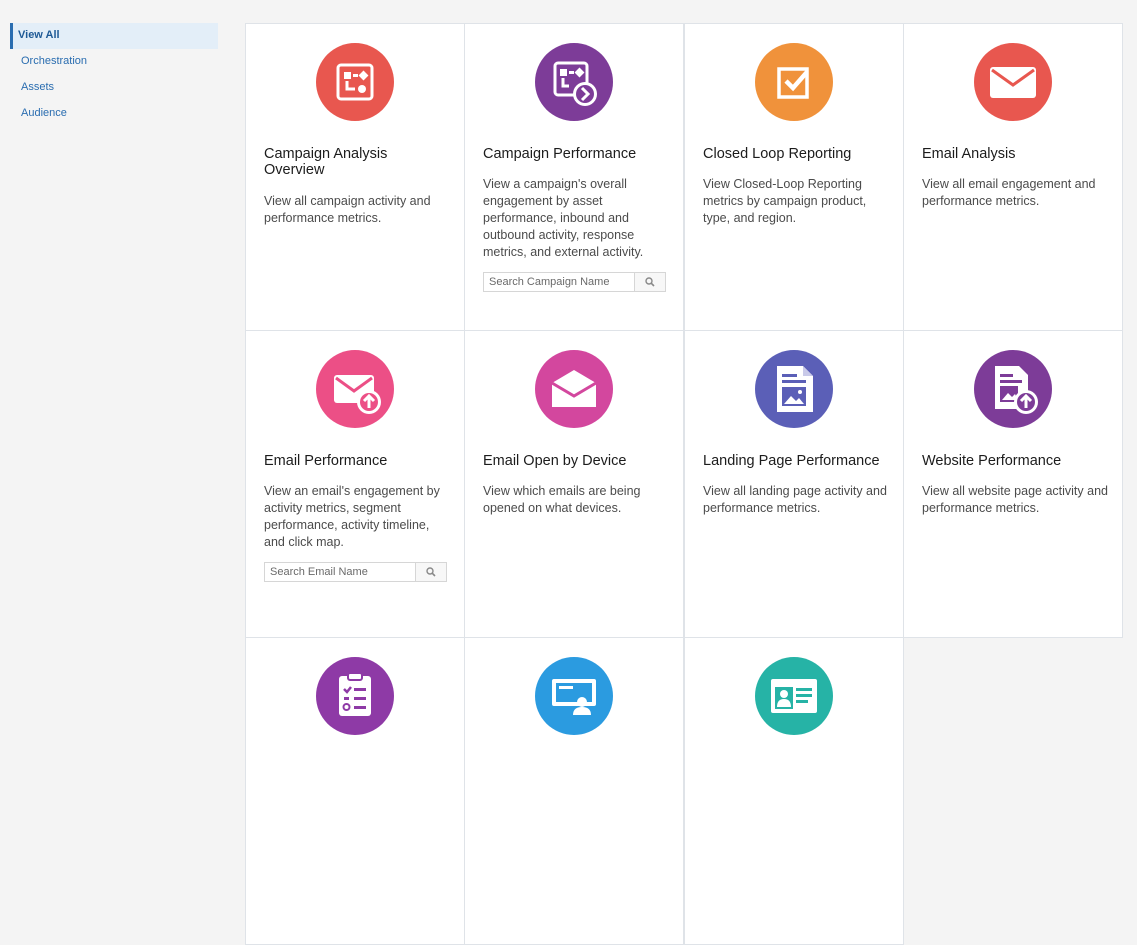 This screenshot has height=945, width=1137. Describe the element at coordinates (791, 461) in the screenshot. I see `card-title: Landing Page Performance` at that location.